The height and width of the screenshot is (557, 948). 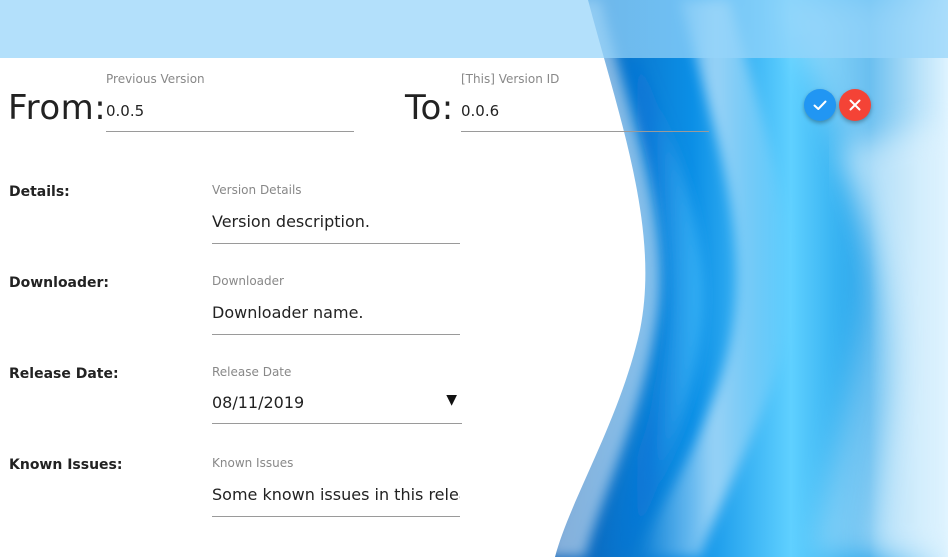 I want to click on downloader-label: Downloader, so click(x=248, y=281).